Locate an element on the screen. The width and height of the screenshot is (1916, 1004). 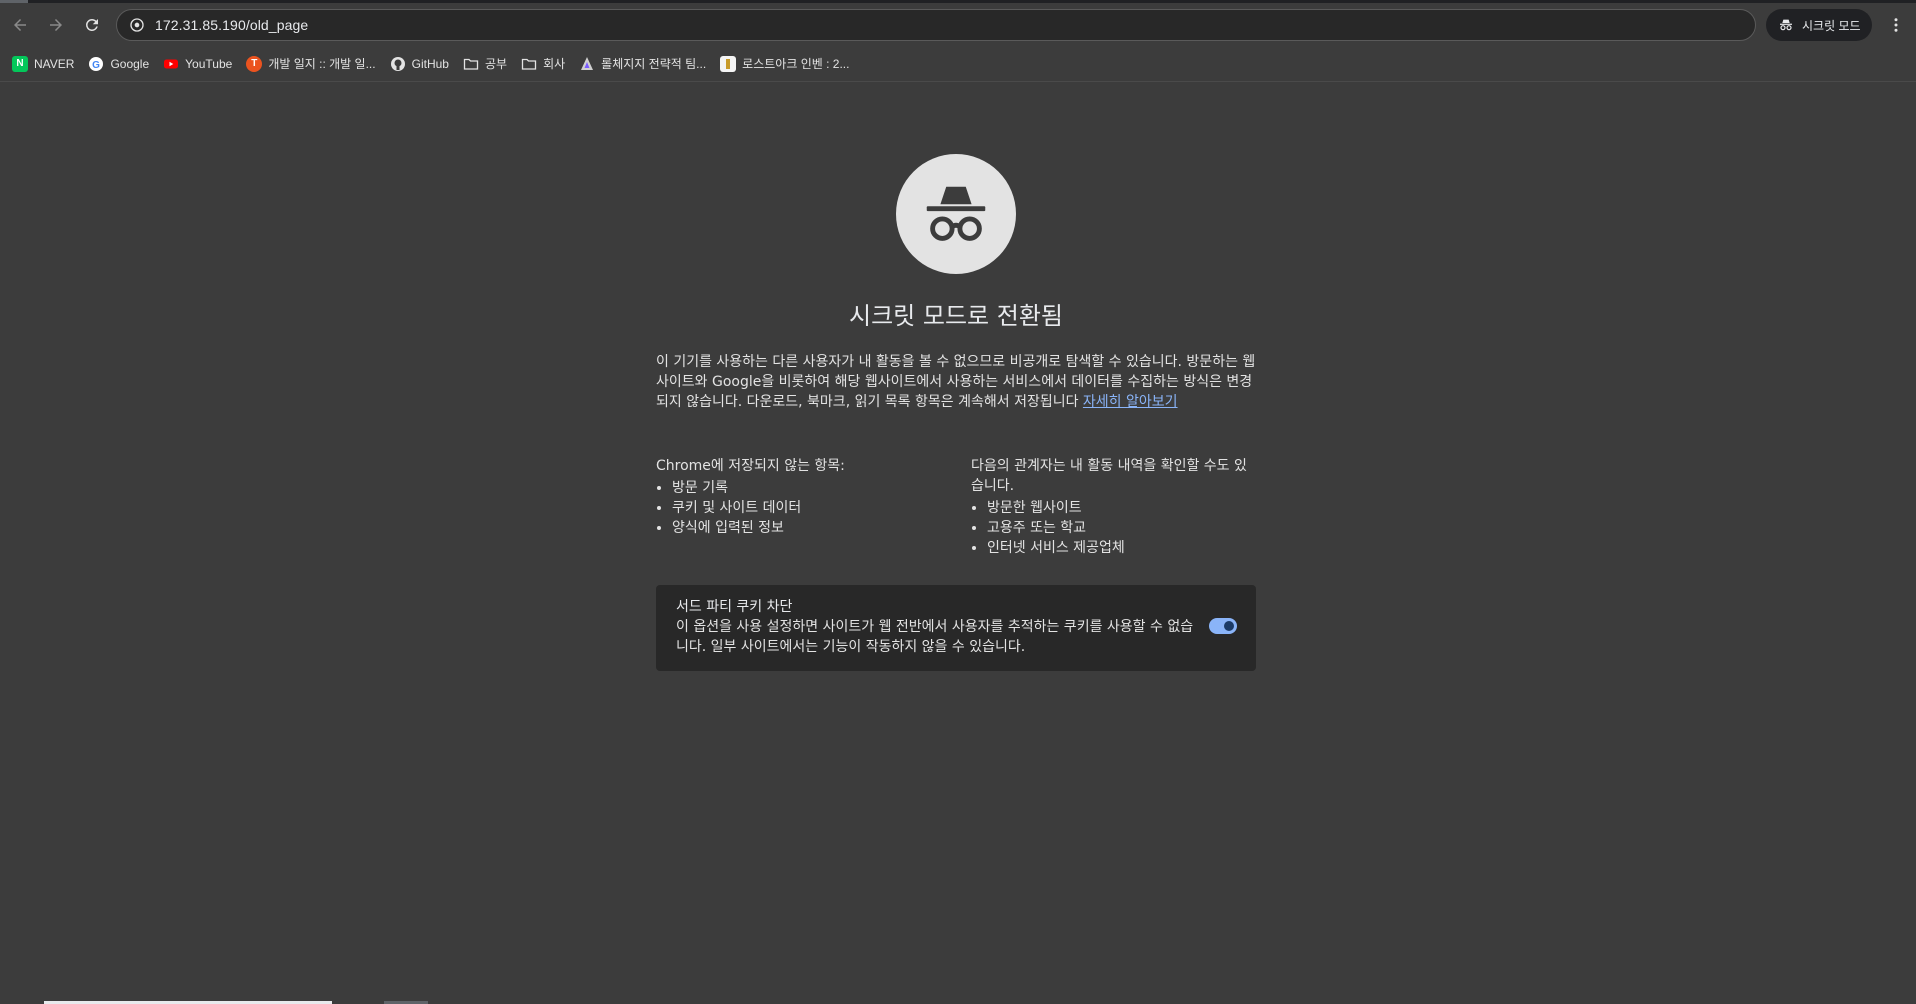
learn-more-link: 자세히 알아보기 is located at coordinates (1130, 402).